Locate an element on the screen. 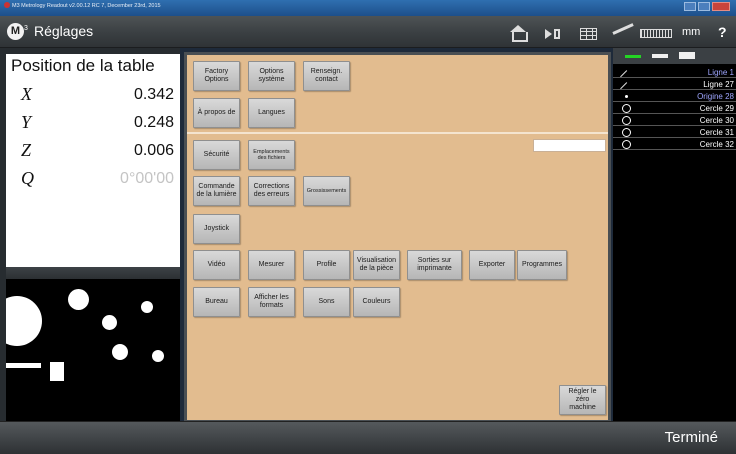 This screenshot has width=736, height=454. axis-label: Y is located at coordinates (26, 122).